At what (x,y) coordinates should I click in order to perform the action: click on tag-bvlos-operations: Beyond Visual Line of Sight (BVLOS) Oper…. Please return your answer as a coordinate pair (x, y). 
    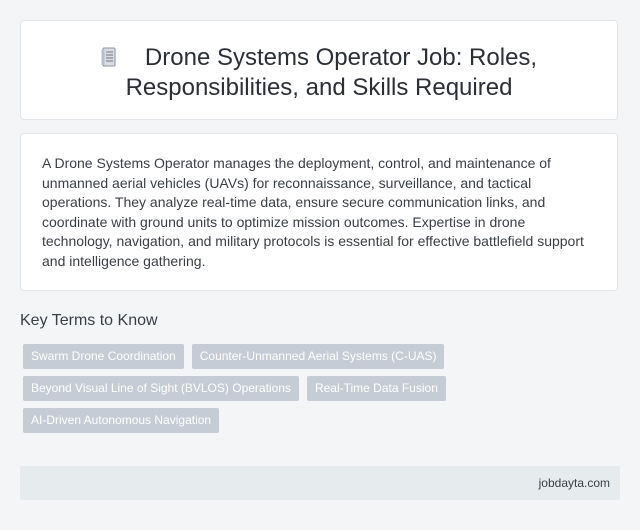
    Looking at the image, I should click on (161, 388).